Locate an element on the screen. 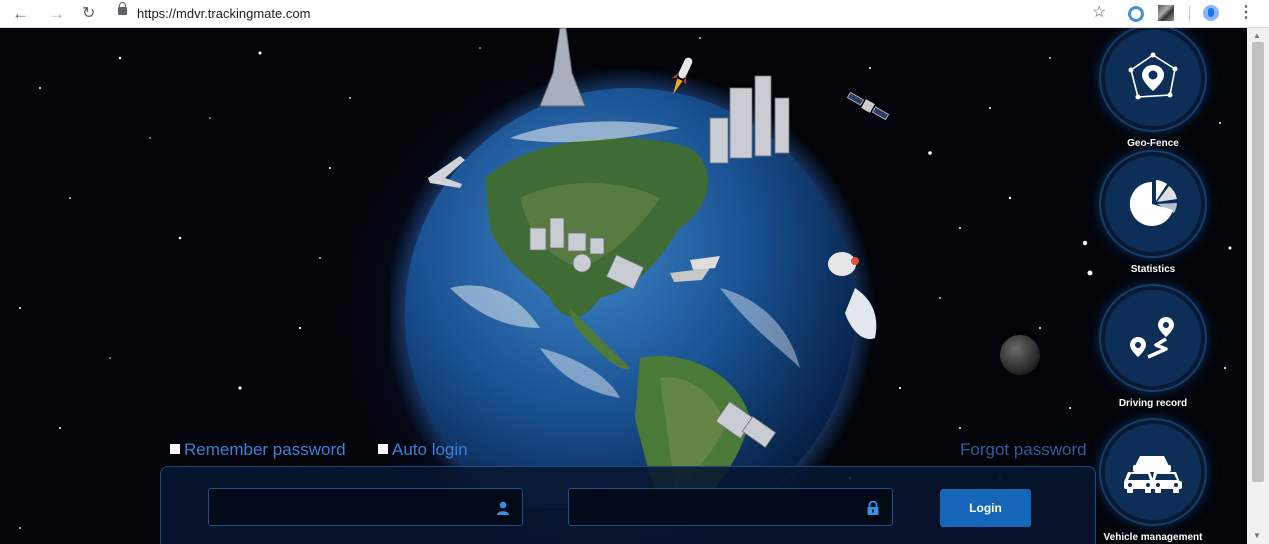 The height and width of the screenshot is (544, 1269). bookmark-star-icon: ☆ is located at coordinates (1100, 13).